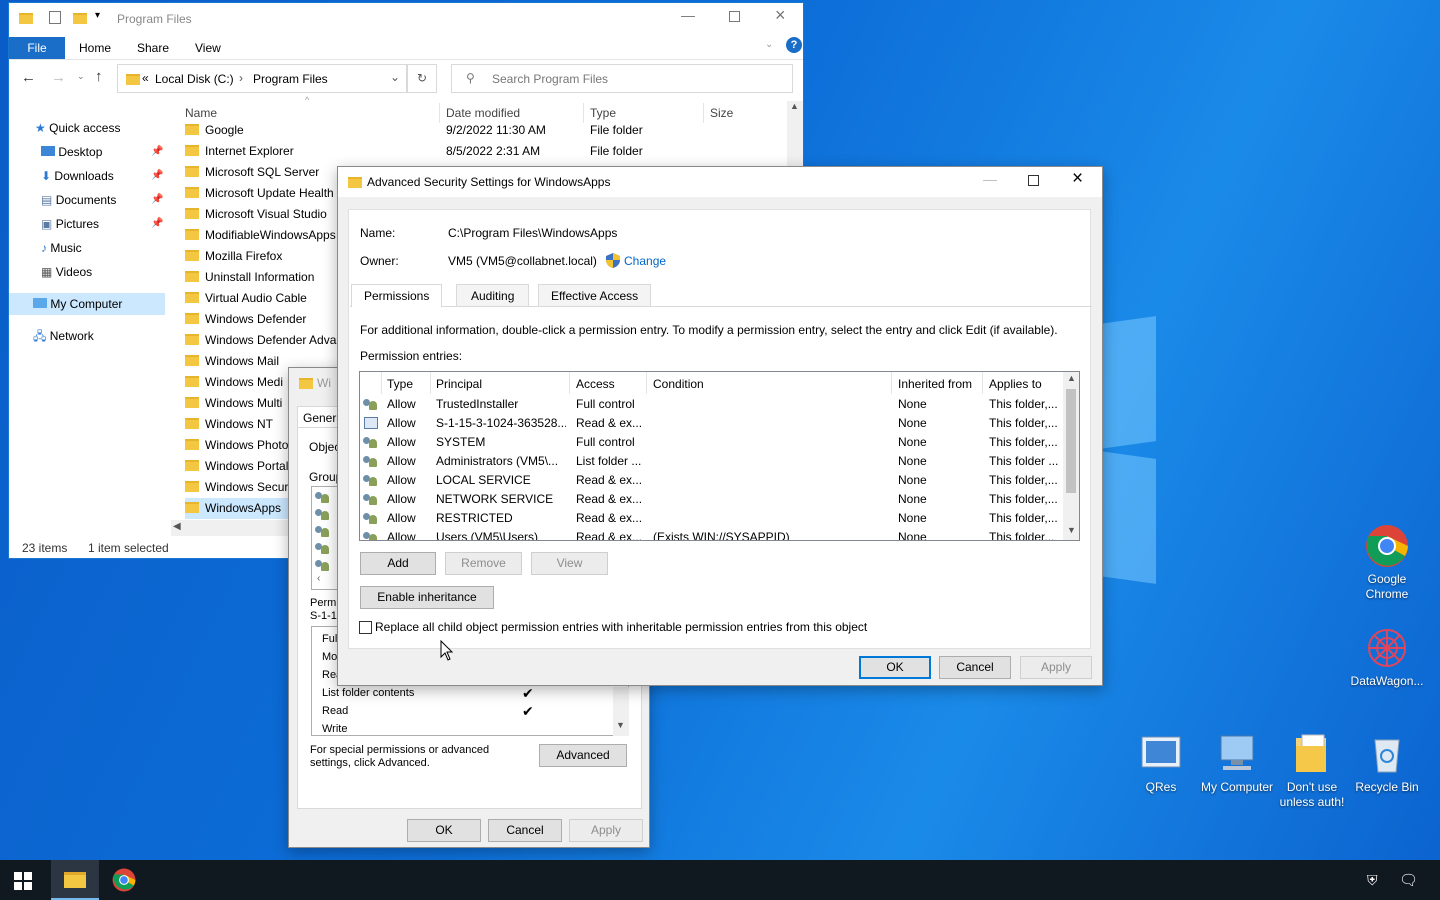 Image resolution: width=1440 pixels, height=900 pixels. What do you see at coordinates (1237, 763) in the screenshot?
I see `desktop-icon-my-computer: My Computer` at bounding box center [1237, 763].